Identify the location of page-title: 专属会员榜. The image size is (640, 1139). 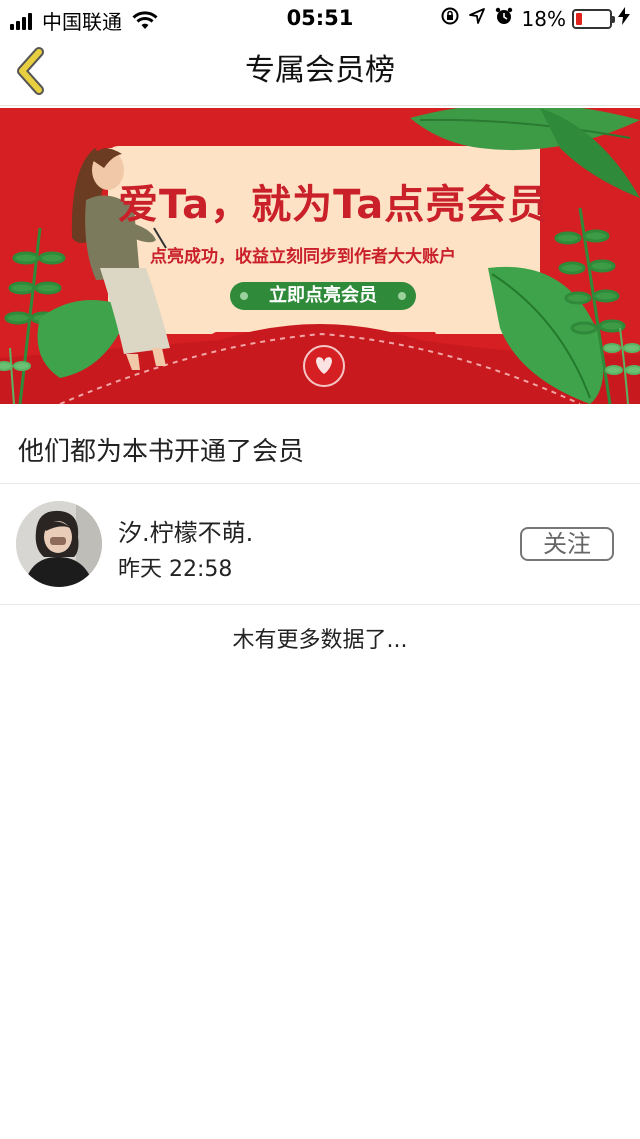
(320, 70).